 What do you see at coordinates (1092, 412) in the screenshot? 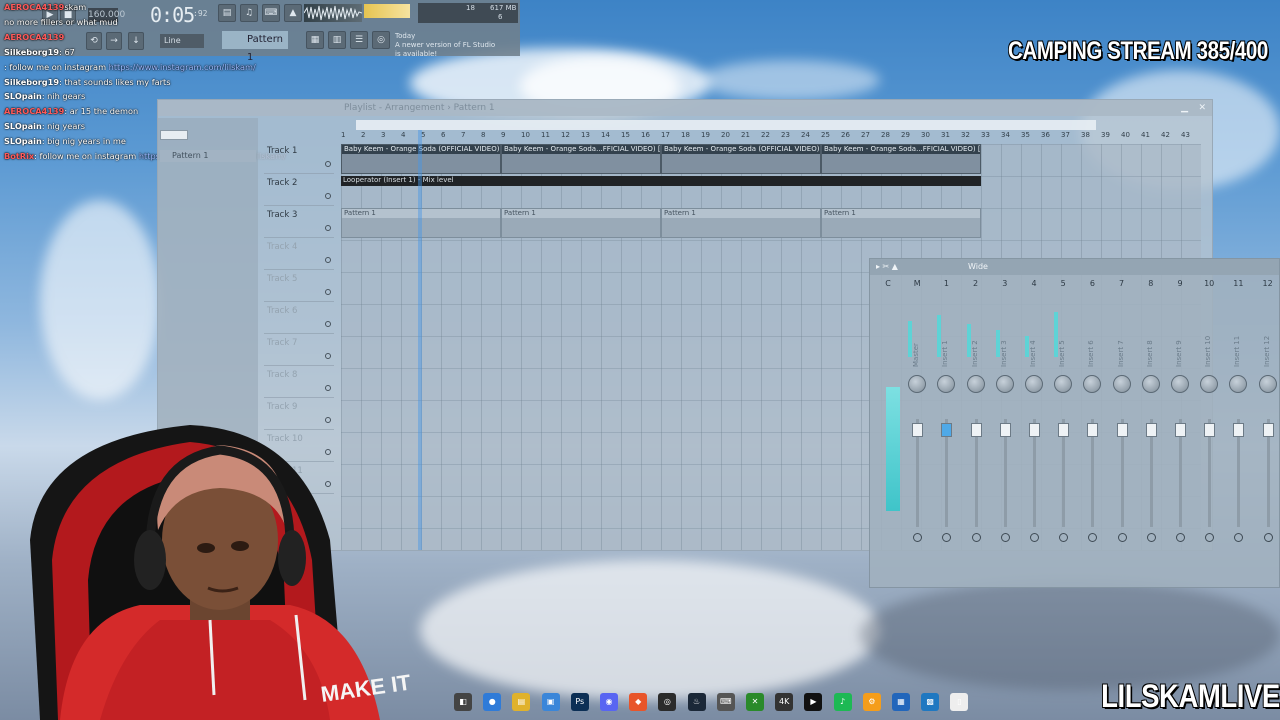
I see `mixer-strip: 6 Insert 6` at bounding box center [1092, 412].